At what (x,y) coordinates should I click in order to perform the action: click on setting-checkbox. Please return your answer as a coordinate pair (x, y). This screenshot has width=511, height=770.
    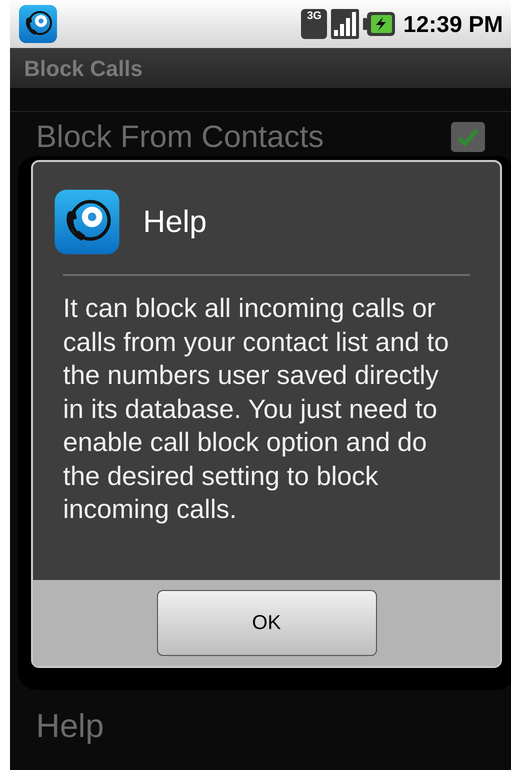
    Looking at the image, I should click on (468, 137).